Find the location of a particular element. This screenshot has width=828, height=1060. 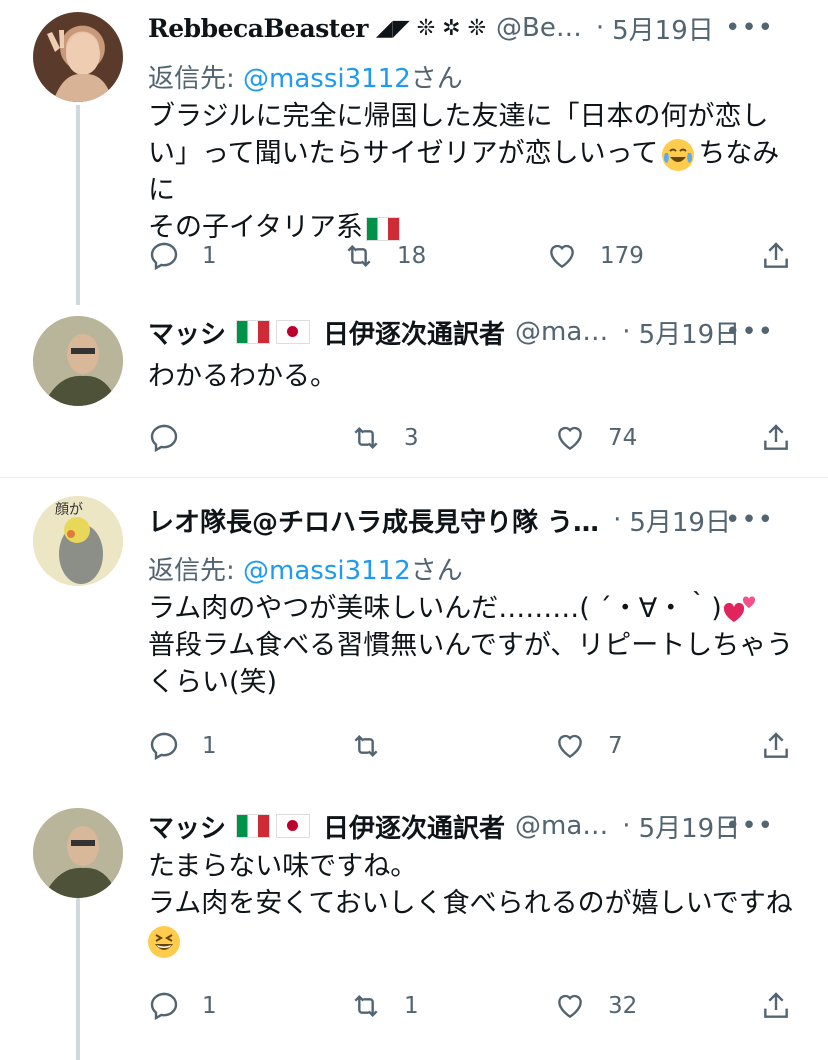

reply-to: 返信先: @massi3112さん is located at coordinates (305, 568).